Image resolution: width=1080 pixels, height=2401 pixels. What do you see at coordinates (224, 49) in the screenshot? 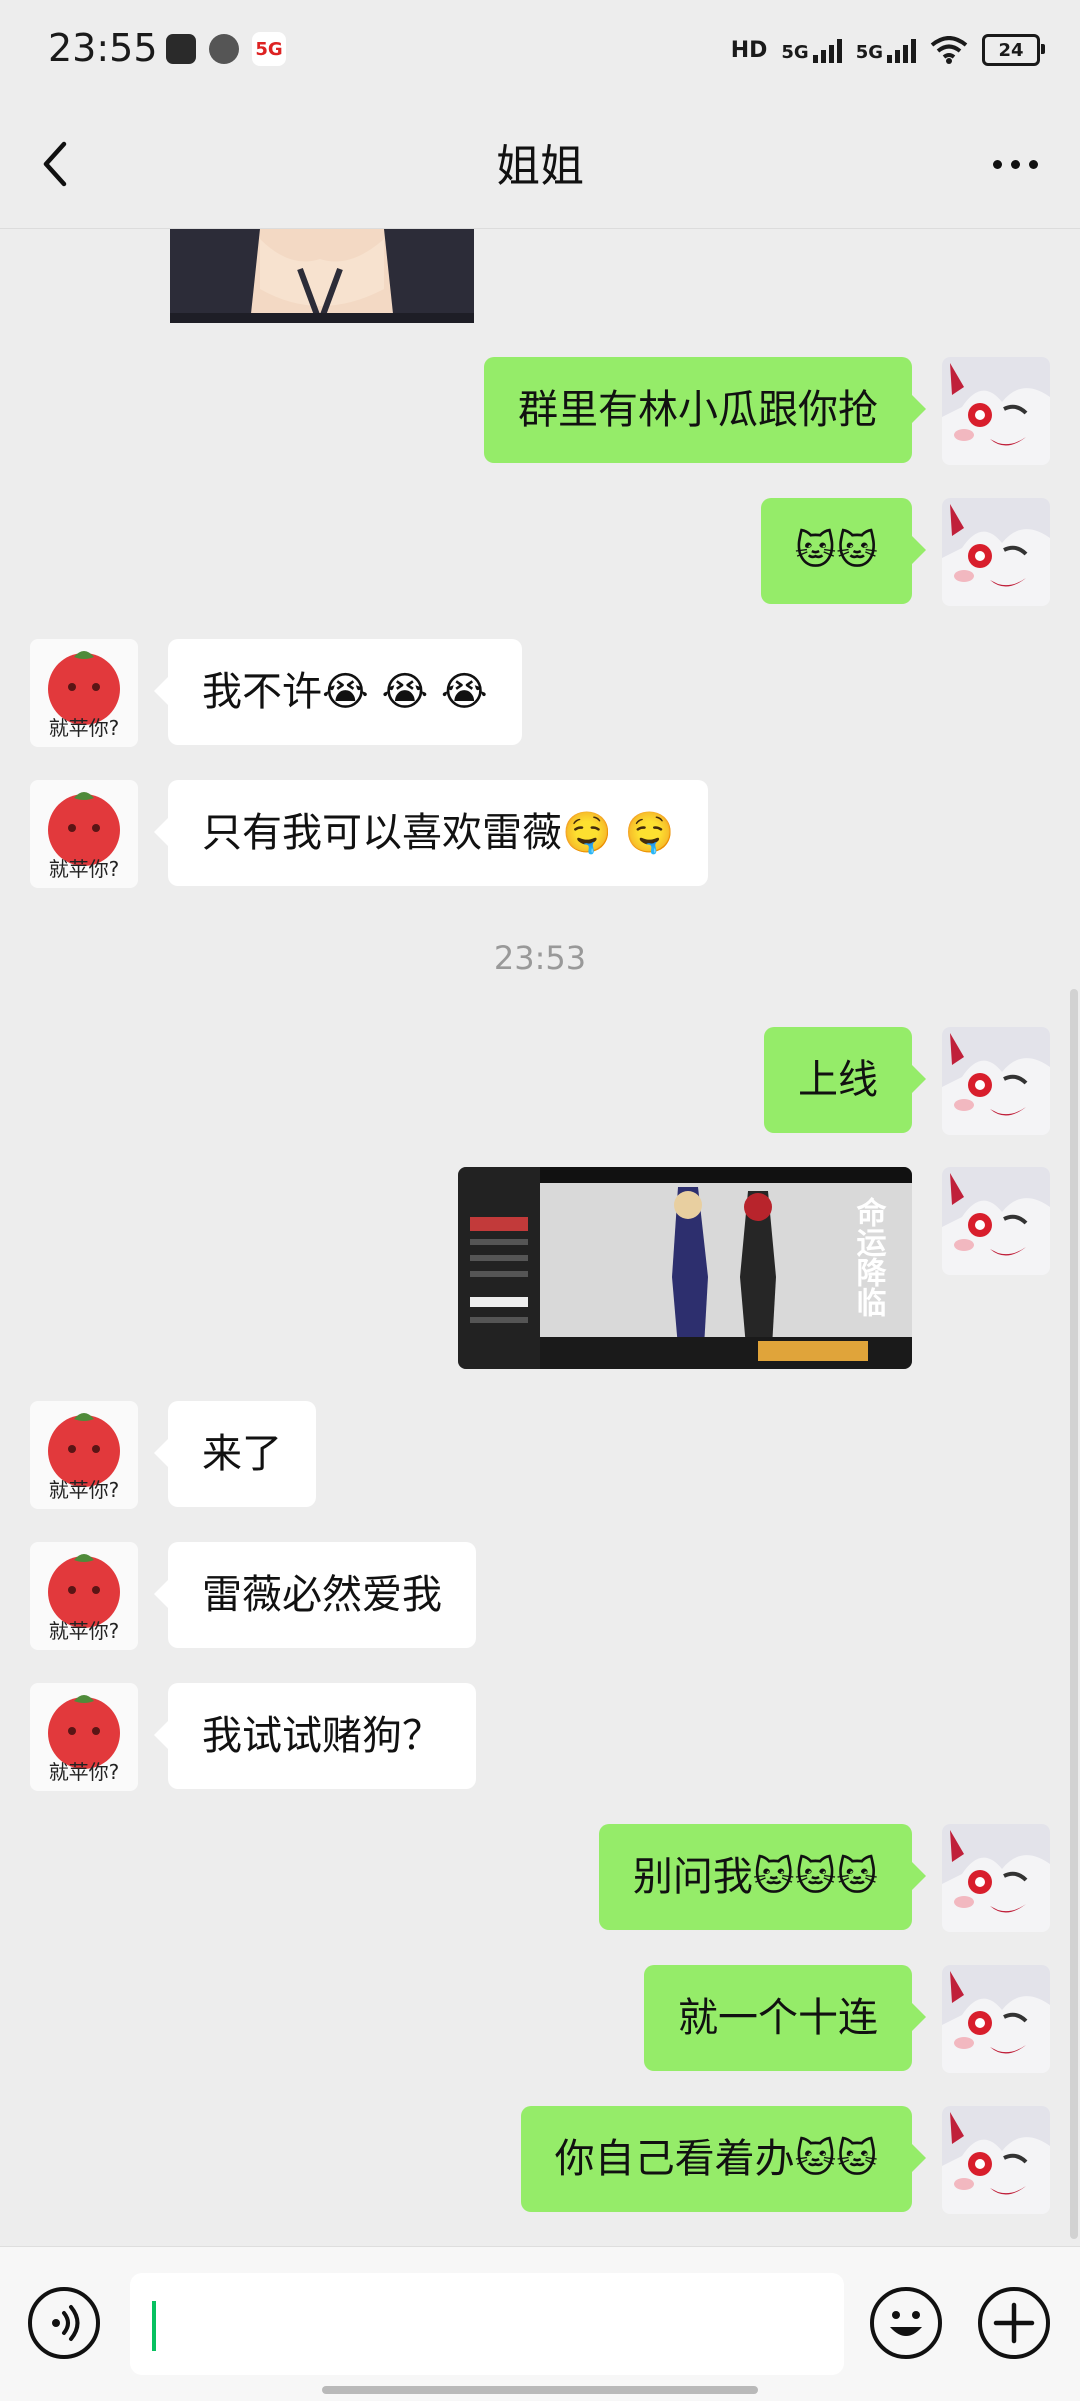
I see `audio-notification-icon` at bounding box center [224, 49].